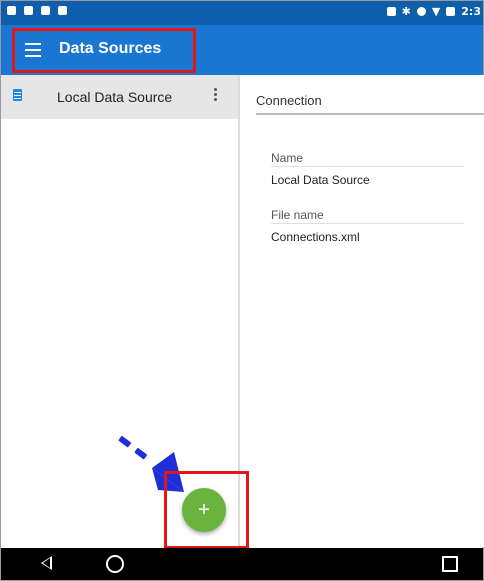  I want to click on status-bar: ✱ ▼ 2:3, so click(242, 13).